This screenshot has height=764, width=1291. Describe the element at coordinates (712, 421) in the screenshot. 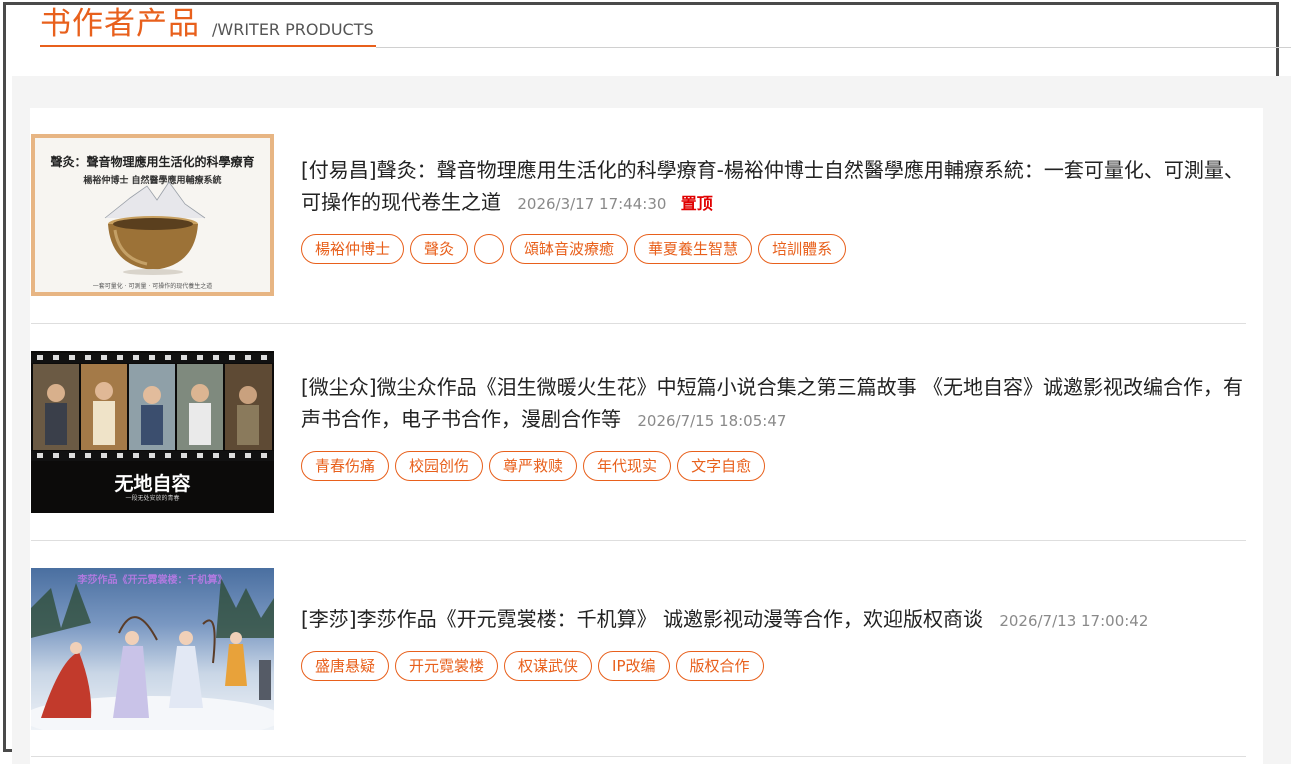

I see `item-date: 2026/7/15 18:05:47` at that location.